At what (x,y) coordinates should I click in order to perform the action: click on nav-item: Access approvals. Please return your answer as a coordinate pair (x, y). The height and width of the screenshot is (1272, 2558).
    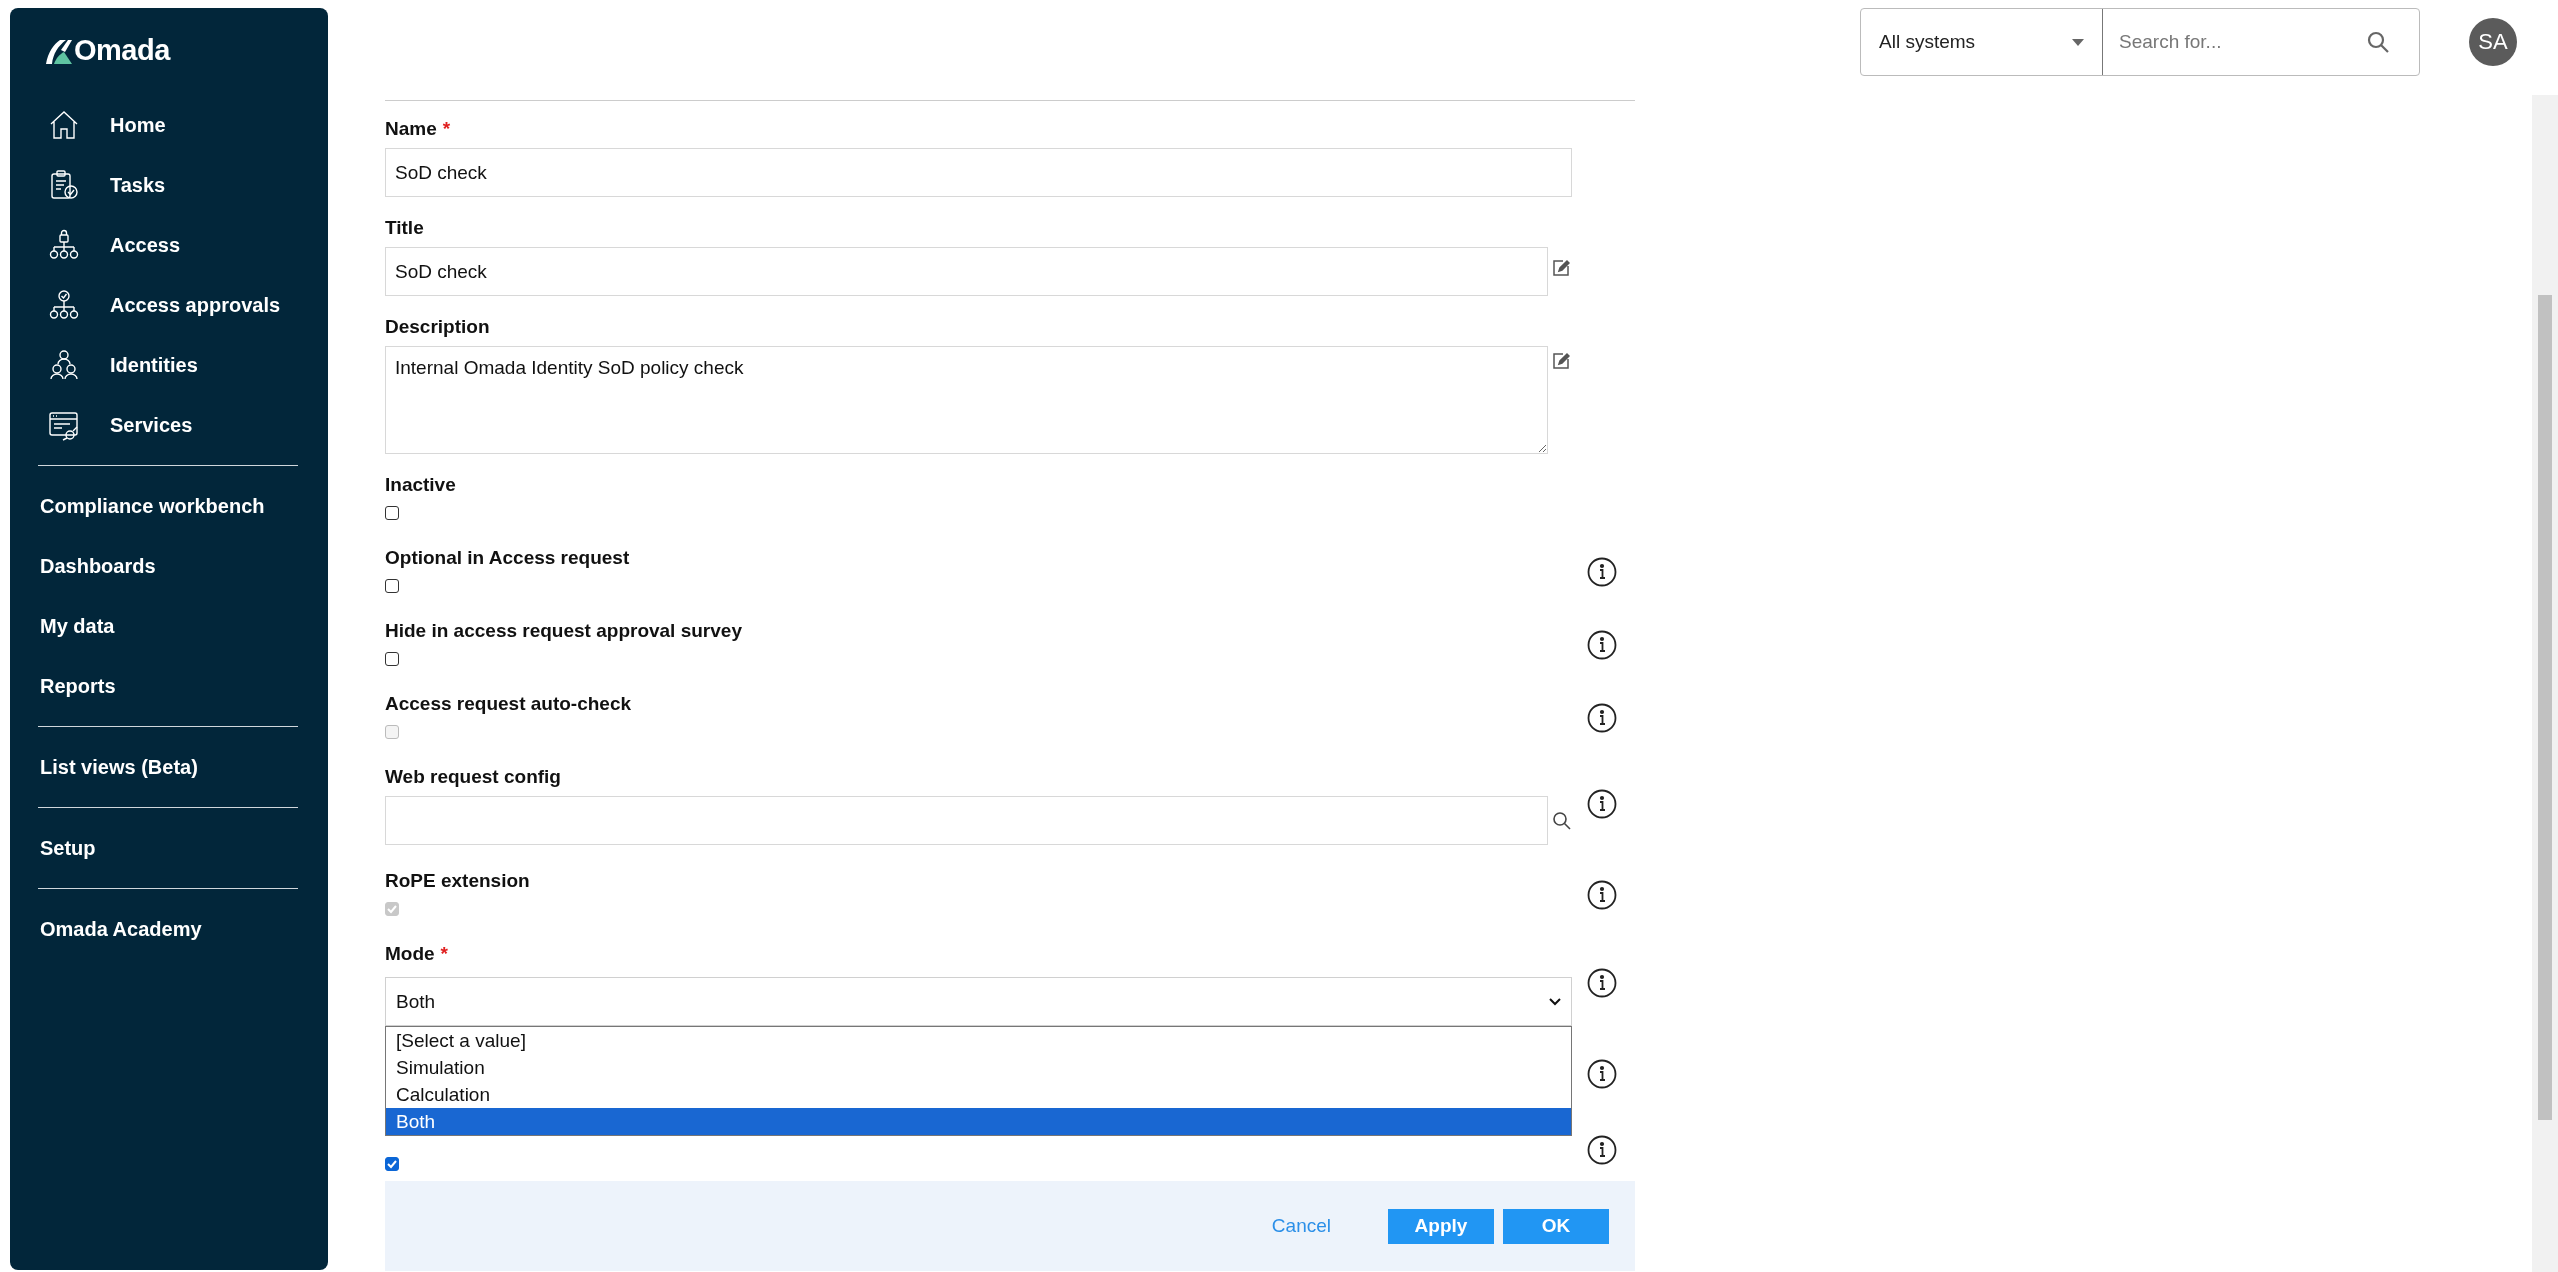
    Looking at the image, I should click on (169, 305).